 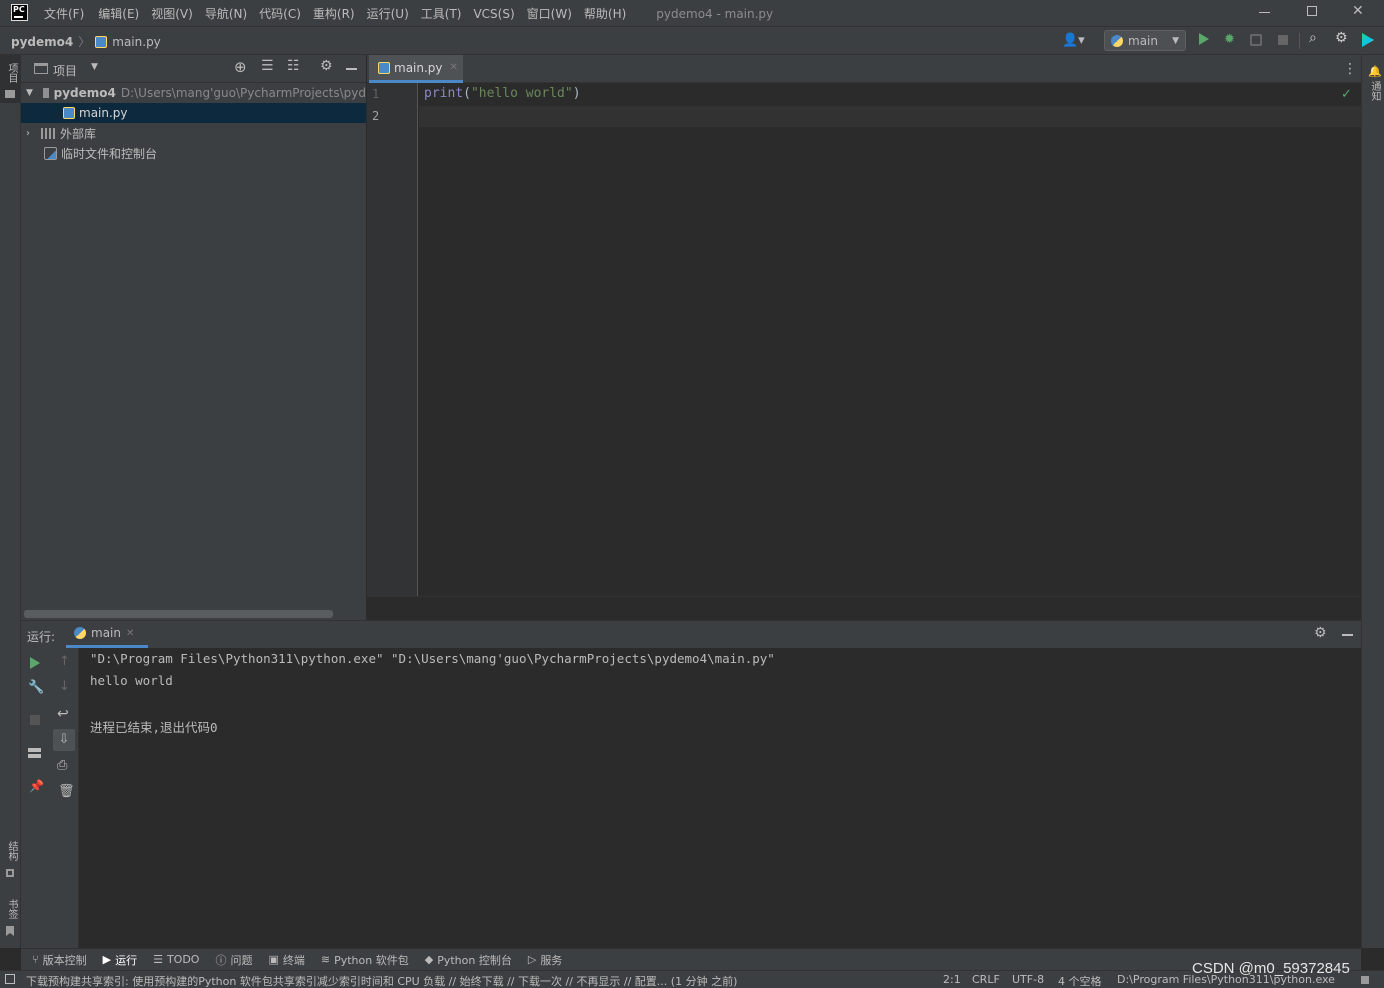 I want to click on layout-icon, so click(x=34, y=753).